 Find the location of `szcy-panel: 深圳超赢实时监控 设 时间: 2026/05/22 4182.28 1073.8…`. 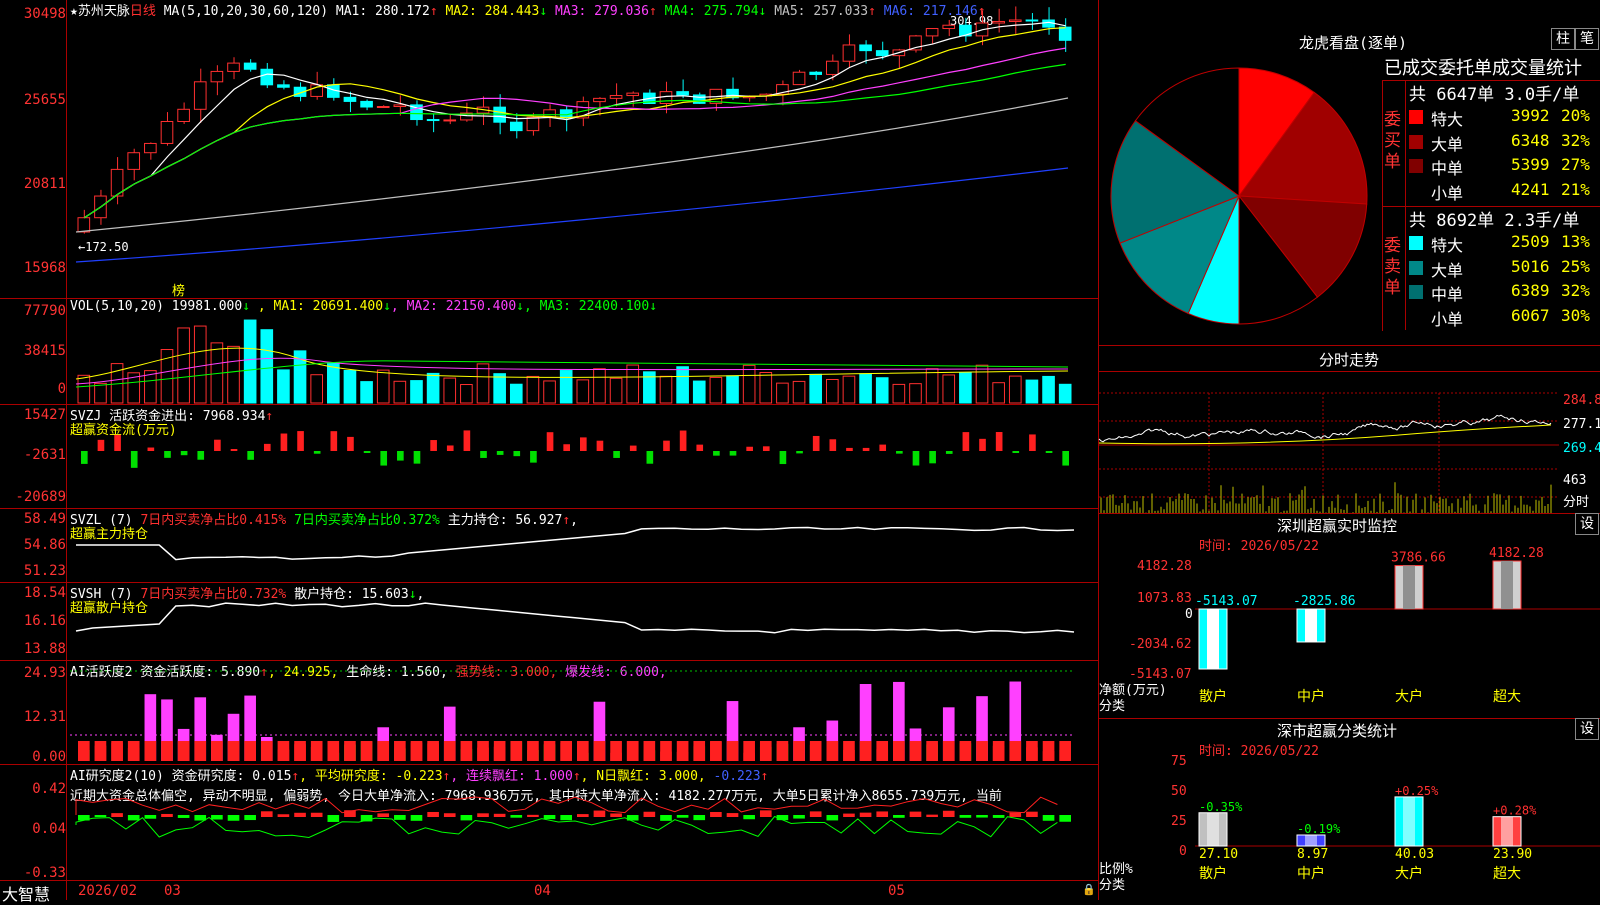

szcy-panel: 深圳超赢实时监控 设 时间: 2026/05/22 4182.28 1073.8… is located at coordinates (1349, 615).